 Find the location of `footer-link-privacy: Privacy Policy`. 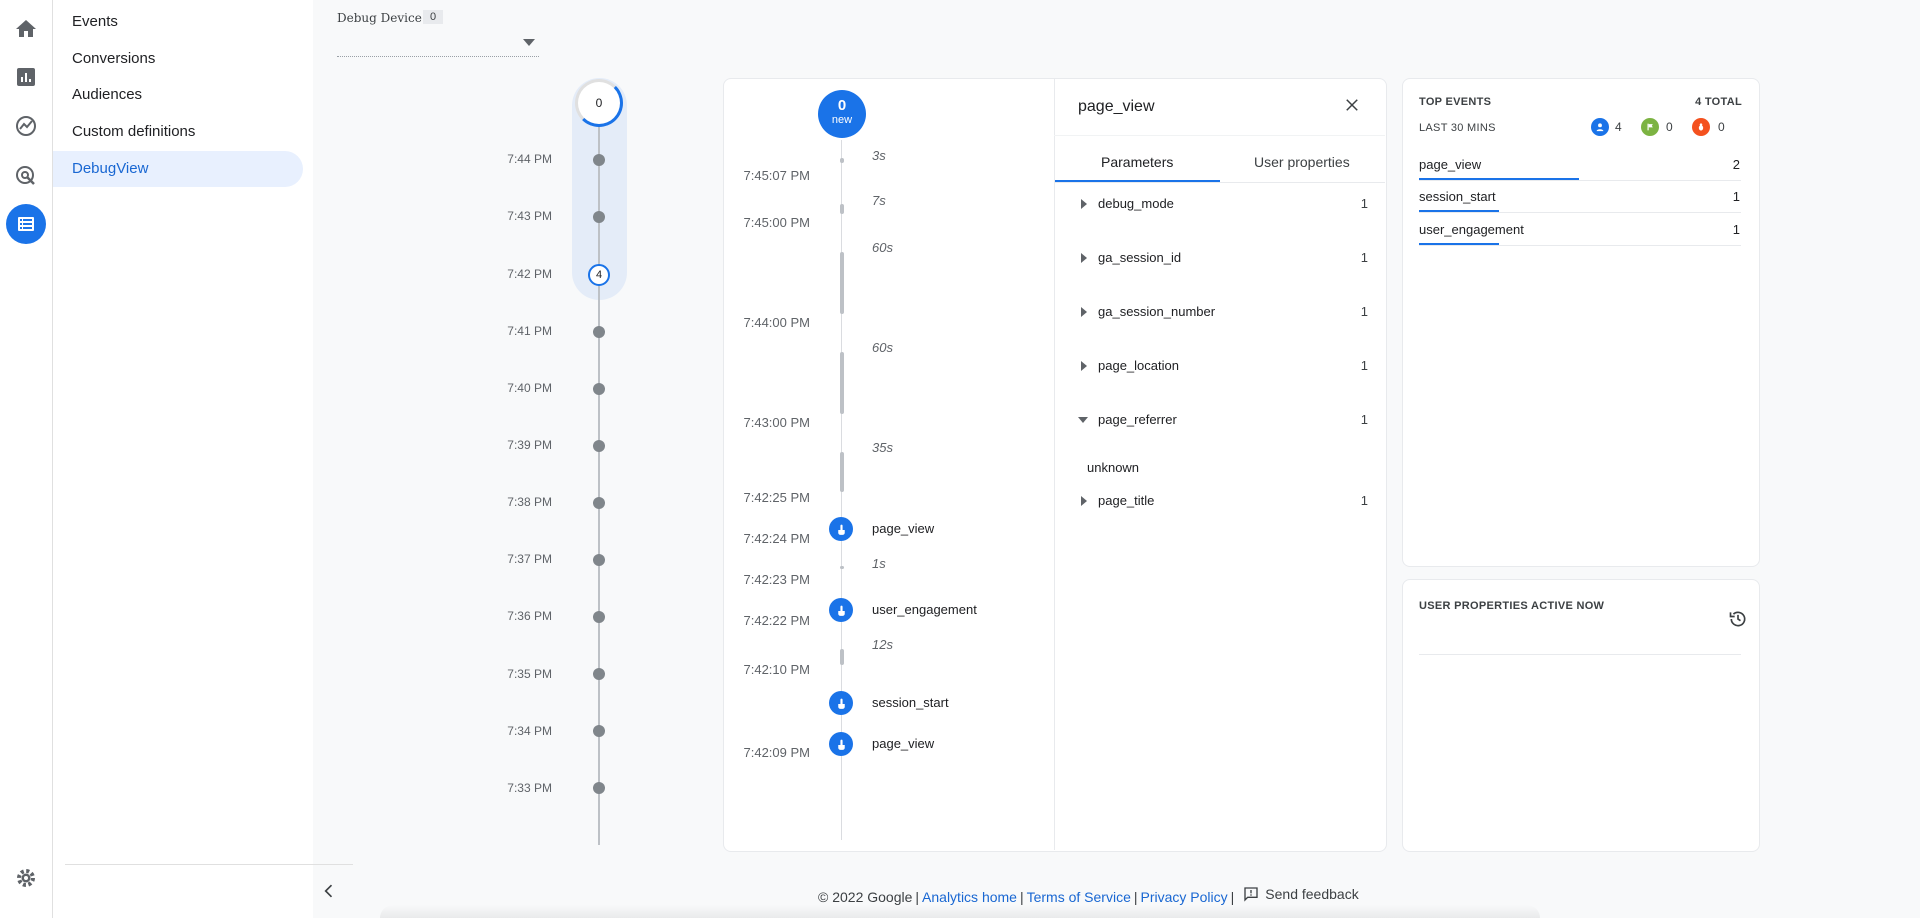

footer-link-privacy: Privacy Policy is located at coordinates (1184, 897).